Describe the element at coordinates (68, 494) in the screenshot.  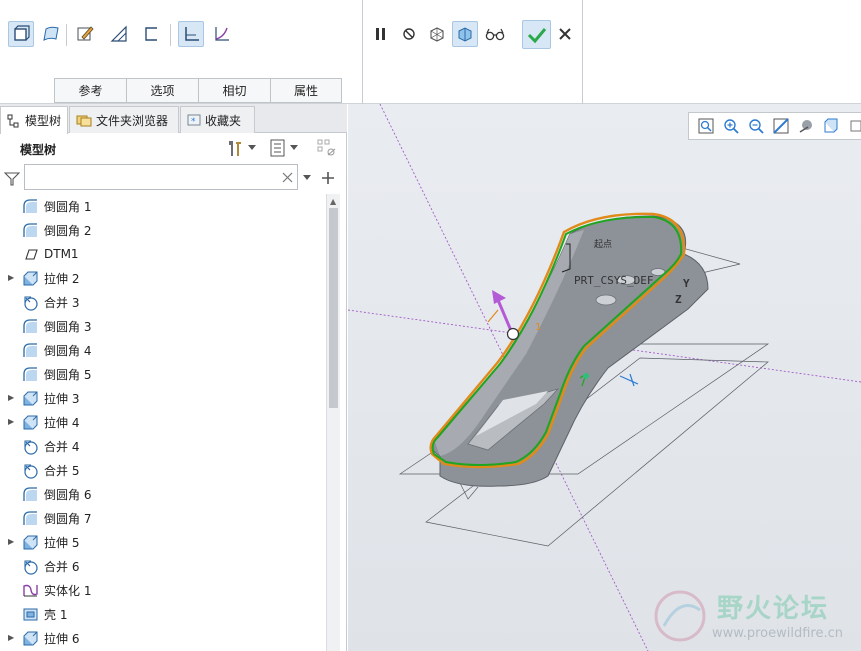
I see `tree-item-label: 倒圆角 6` at that location.